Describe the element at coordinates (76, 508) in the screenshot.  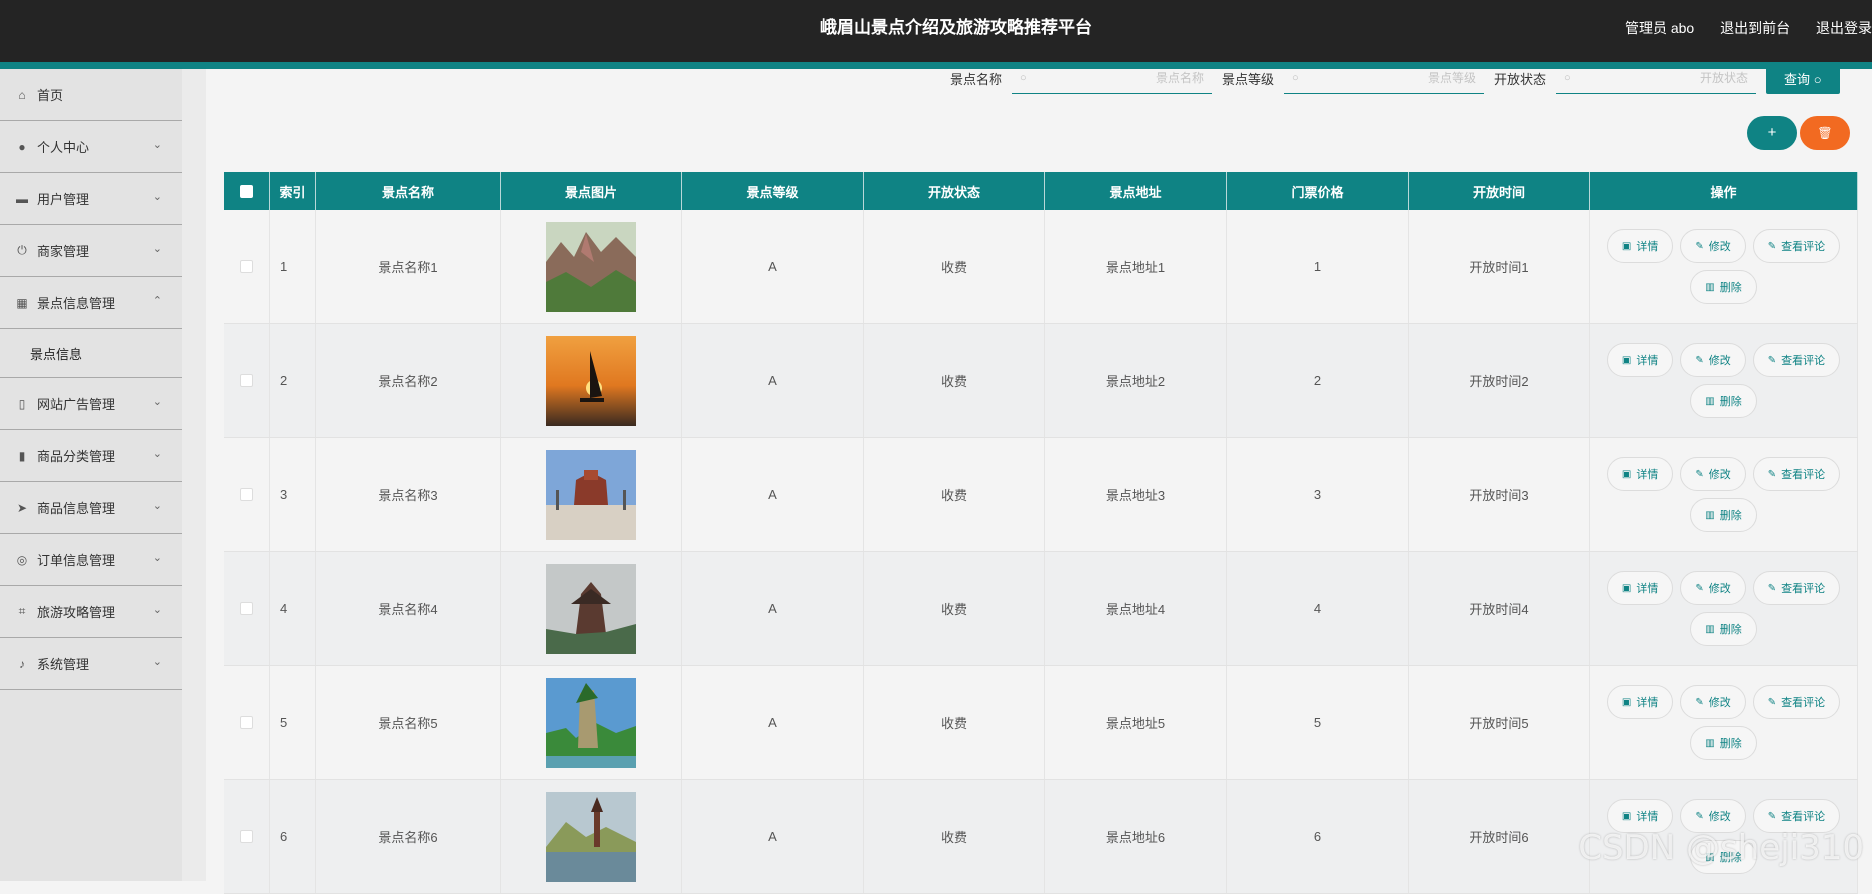
I see `sidebar-item-label: 商品信息管理` at that location.